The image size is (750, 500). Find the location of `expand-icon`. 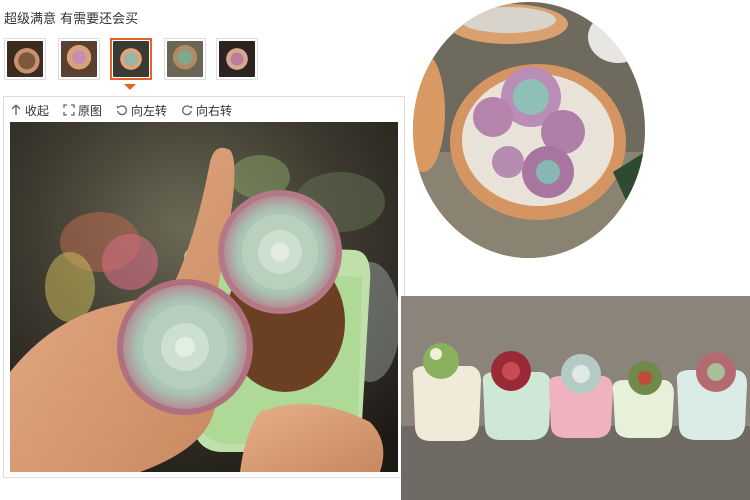

expand-icon is located at coordinates (69, 110).